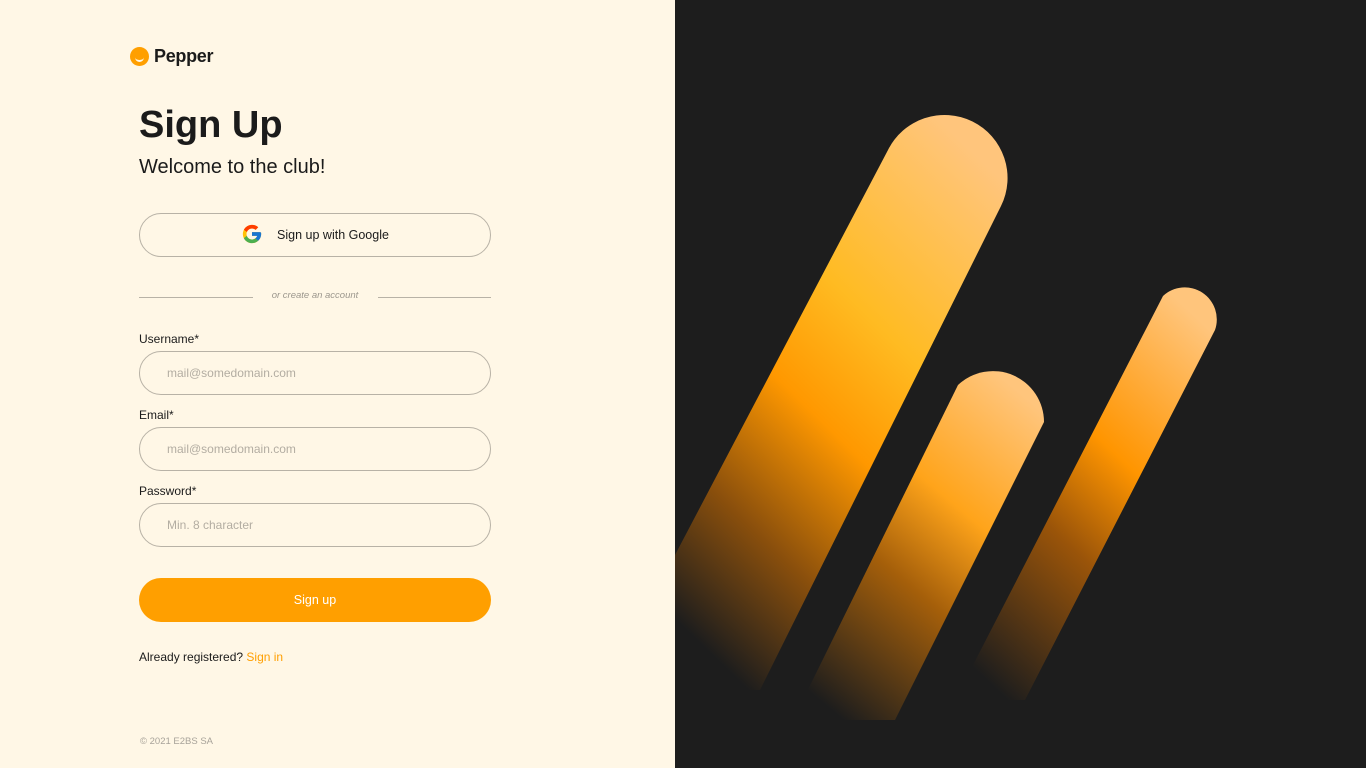 This screenshot has width=1366, height=768. I want to click on signin-row: Already registered? Sign in, so click(211, 657).